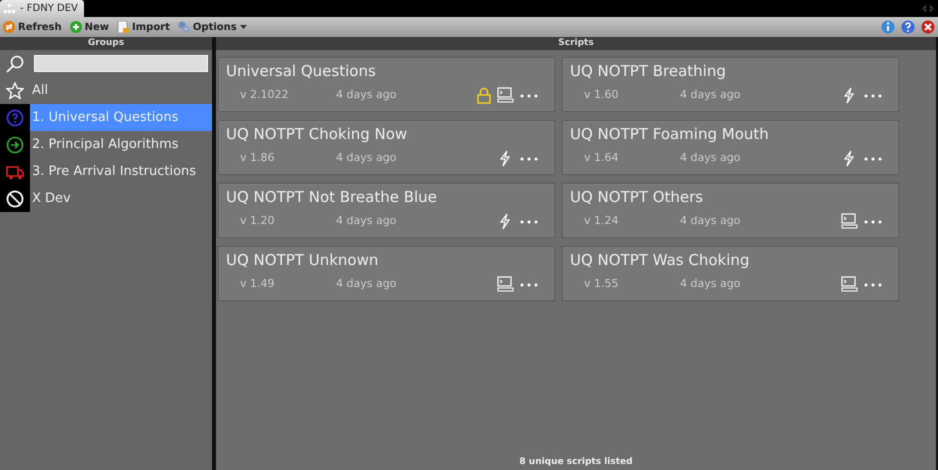 This screenshot has width=938, height=470. I want to click on script-name: UQ NOTPT Not Breathe Blue, so click(332, 197).